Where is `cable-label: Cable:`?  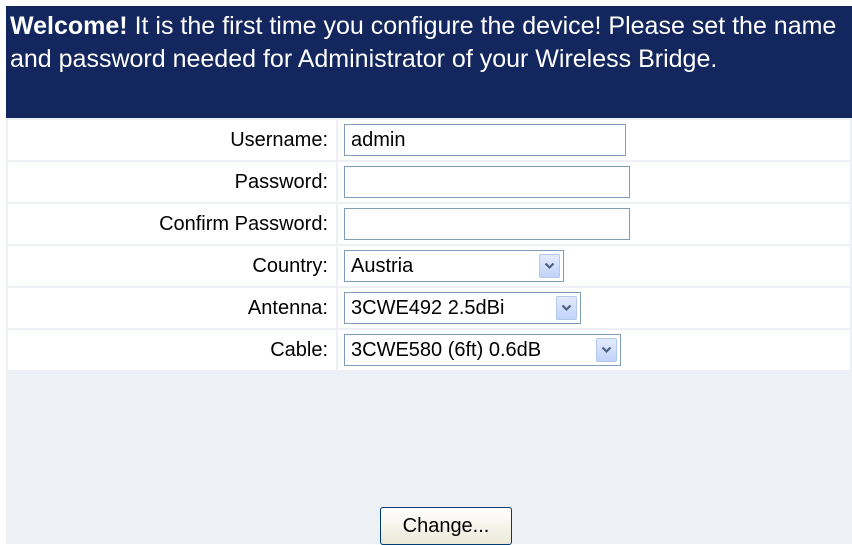 cable-label: Cable: is located at coordinates (172, 350).